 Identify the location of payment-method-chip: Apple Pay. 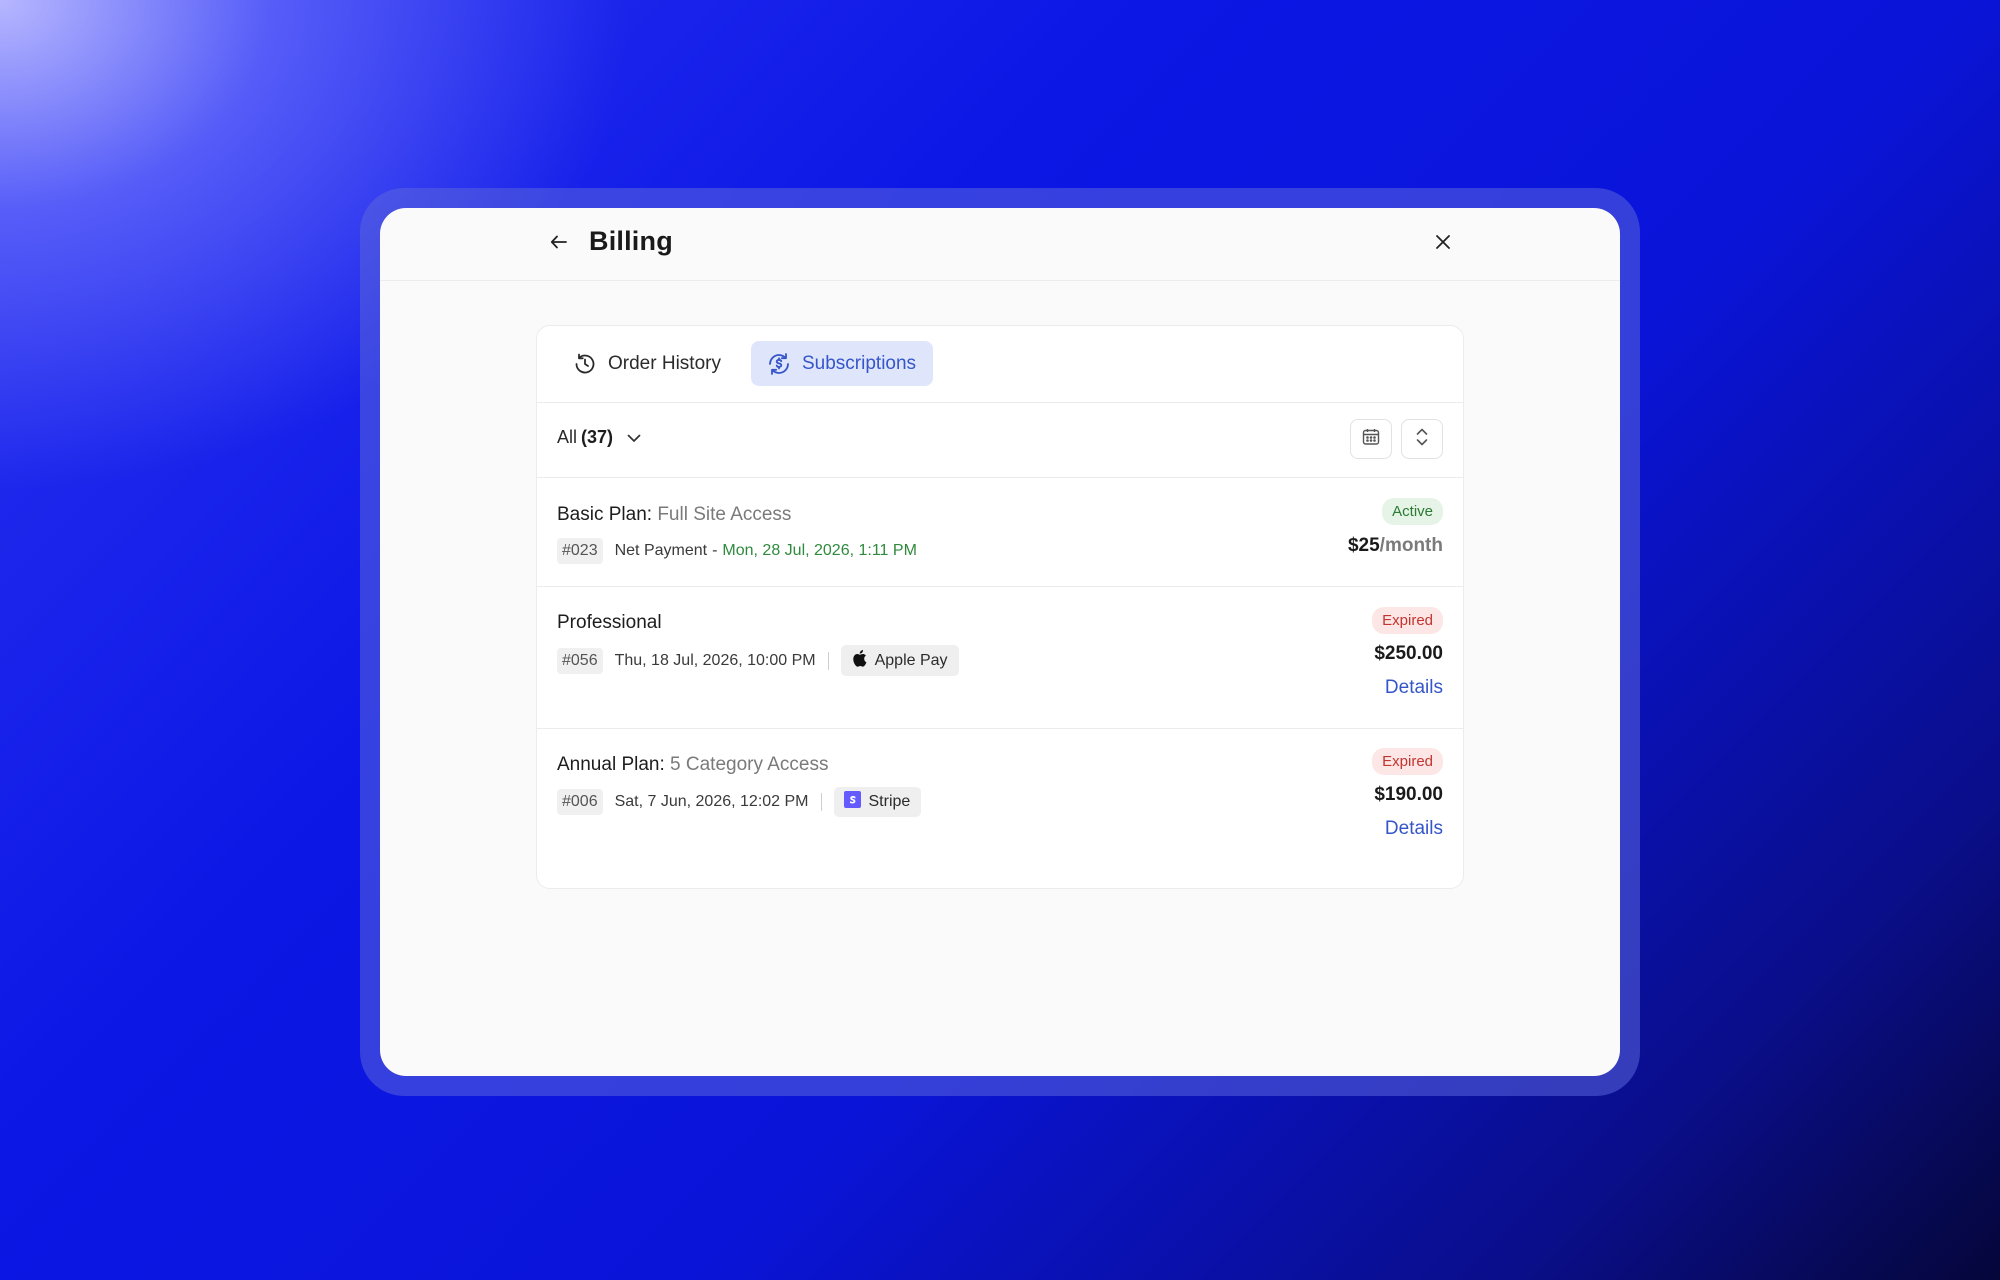
(899, 660).